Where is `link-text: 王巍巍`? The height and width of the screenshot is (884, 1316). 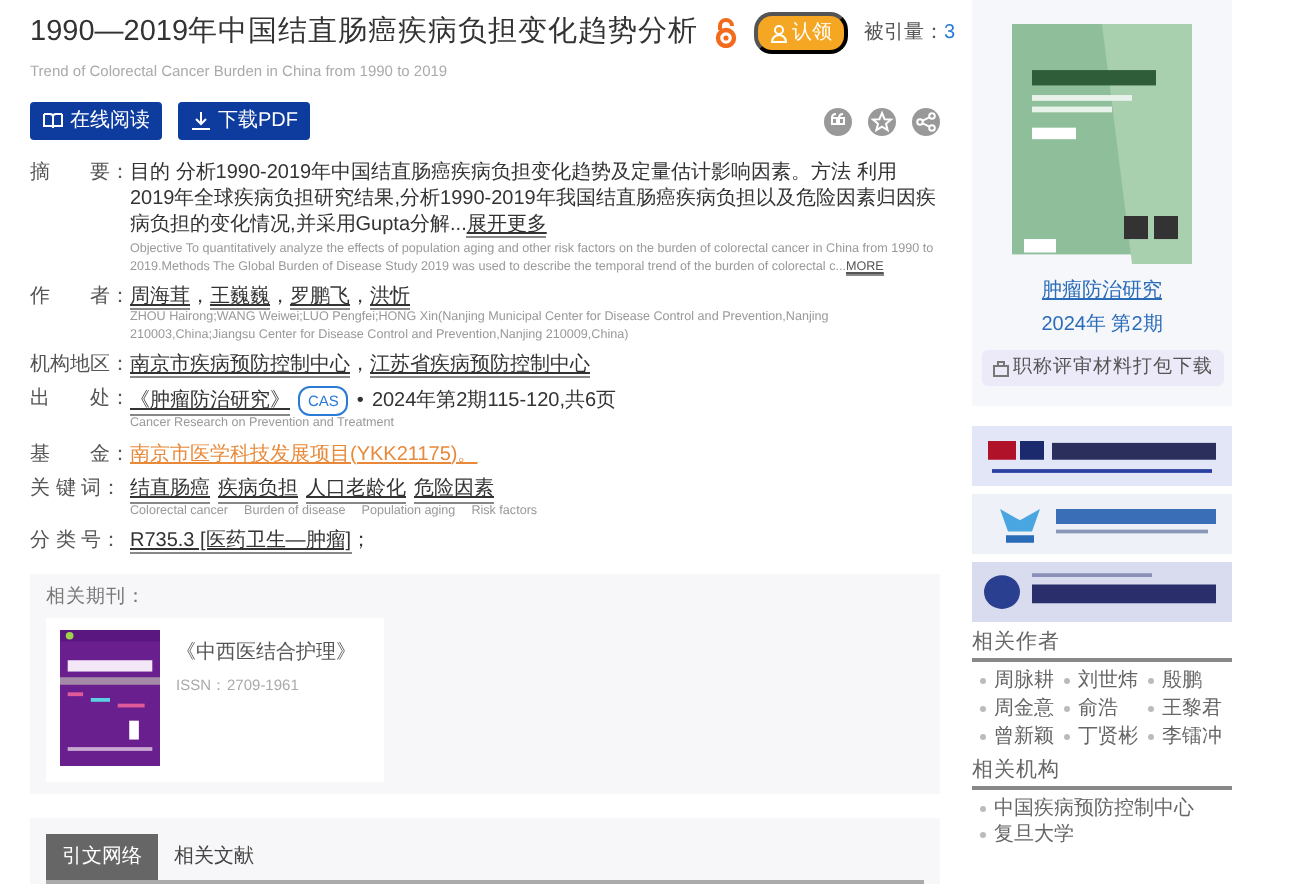
link-text: 王巍巍 is located at coordinates (240, 298).